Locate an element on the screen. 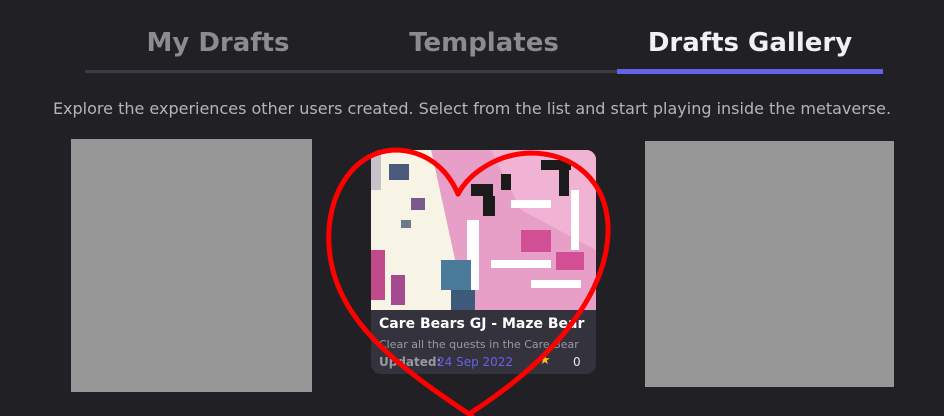 This screenshot has height=416, width=944. tab-active-indicator is located at coordinates (750, 71).